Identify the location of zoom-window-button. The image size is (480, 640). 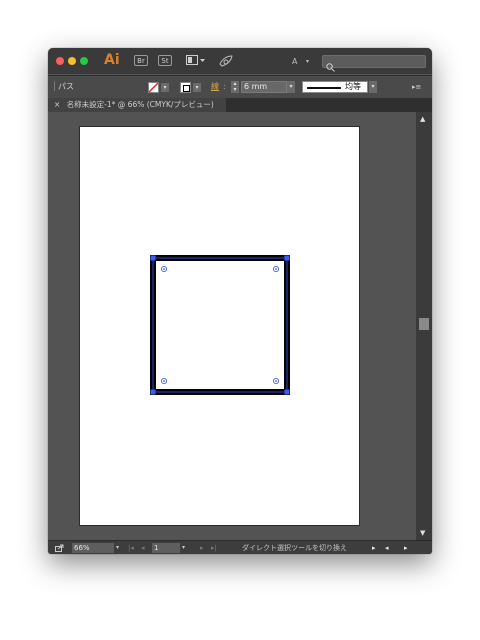
(84, 61).